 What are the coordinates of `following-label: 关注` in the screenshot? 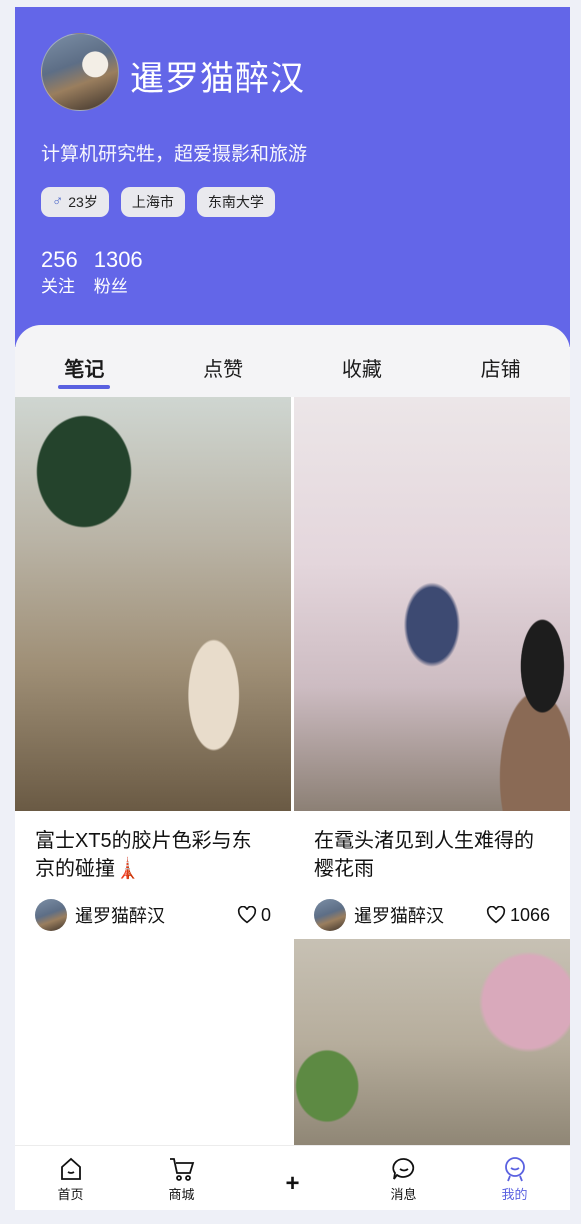 It's located at (58, 286).